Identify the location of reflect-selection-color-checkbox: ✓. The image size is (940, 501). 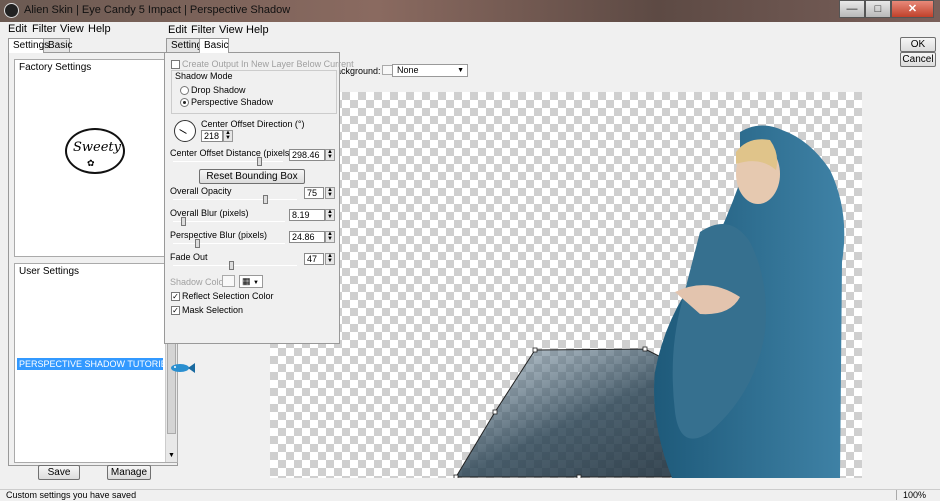
(175, 296).